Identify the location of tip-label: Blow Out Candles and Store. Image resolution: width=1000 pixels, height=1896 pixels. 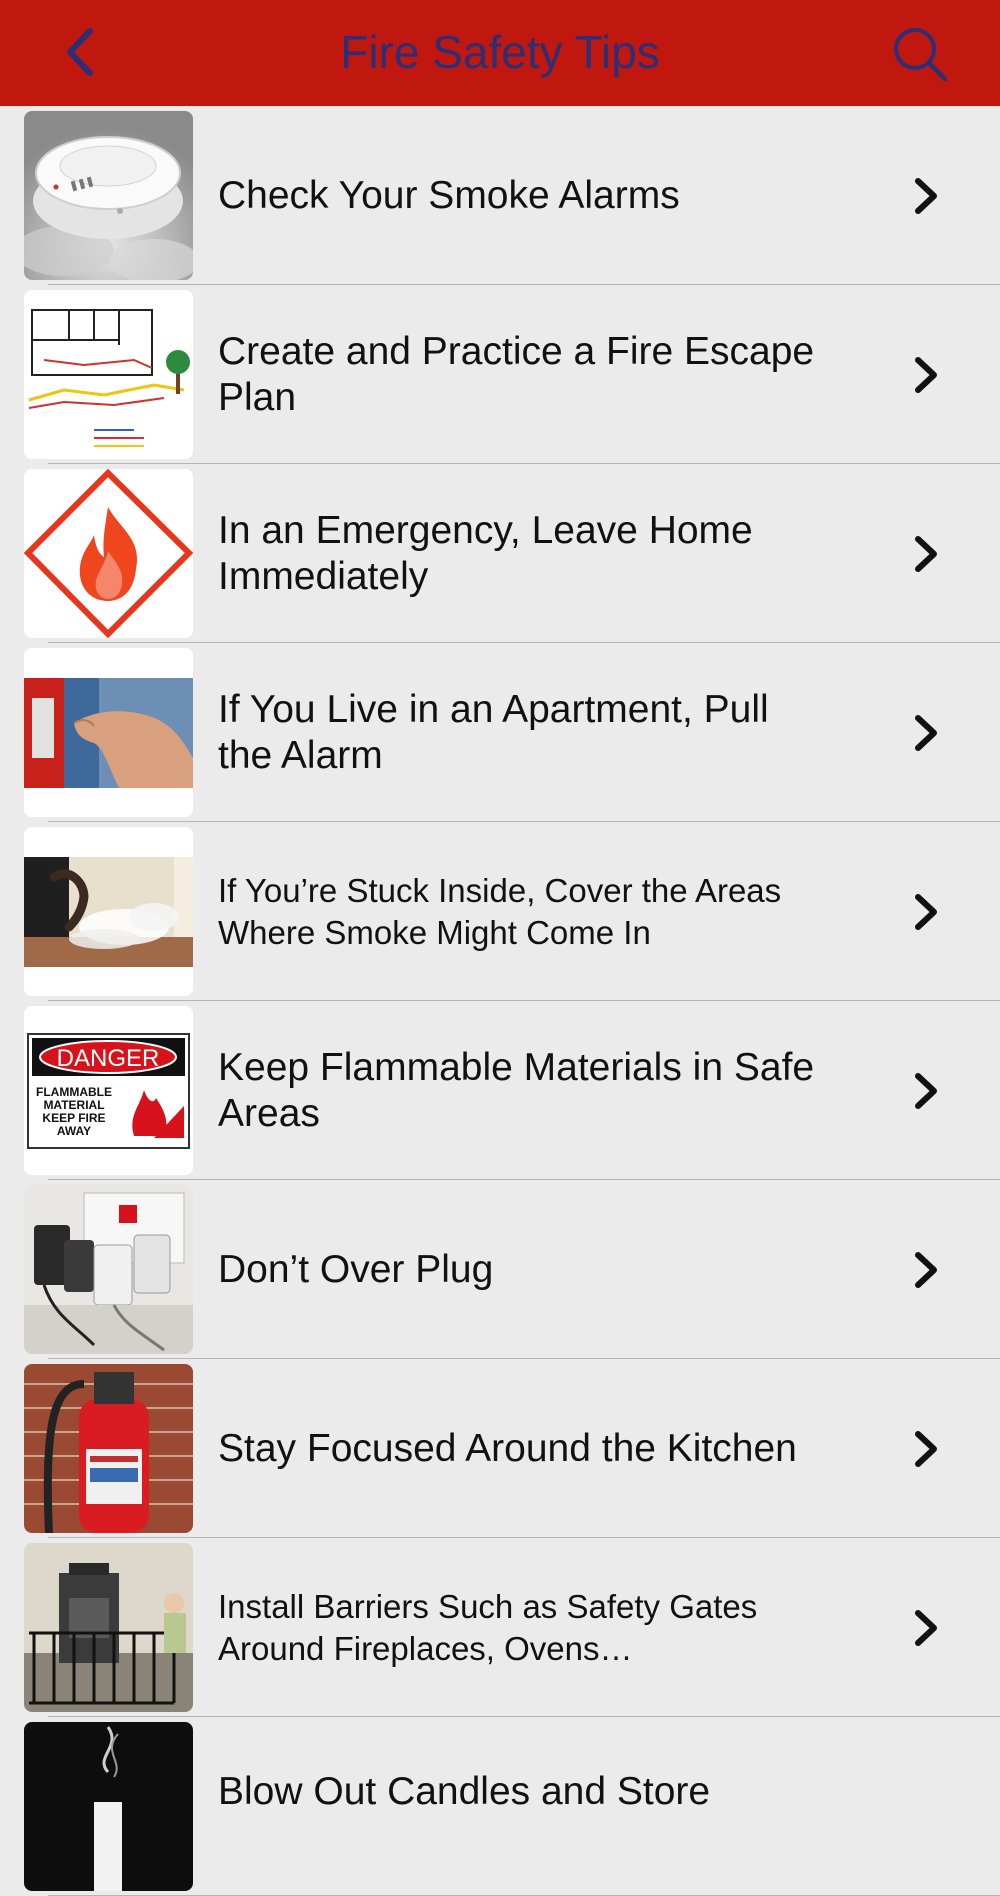
(464, 1791).